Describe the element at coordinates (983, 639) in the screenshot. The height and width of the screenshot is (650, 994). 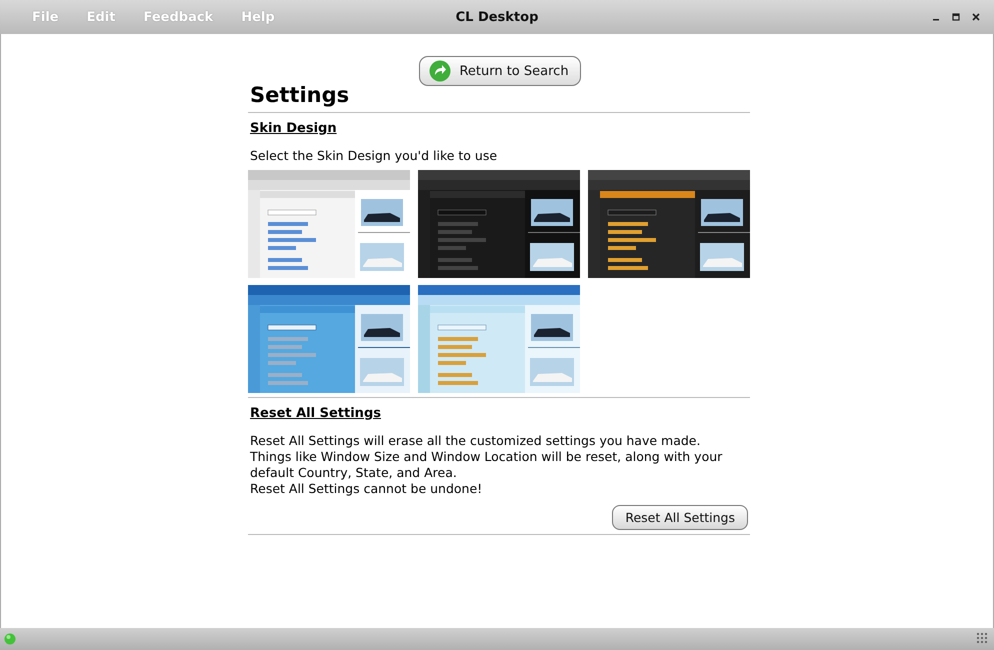
I see `resize-grip-icon` at that location.